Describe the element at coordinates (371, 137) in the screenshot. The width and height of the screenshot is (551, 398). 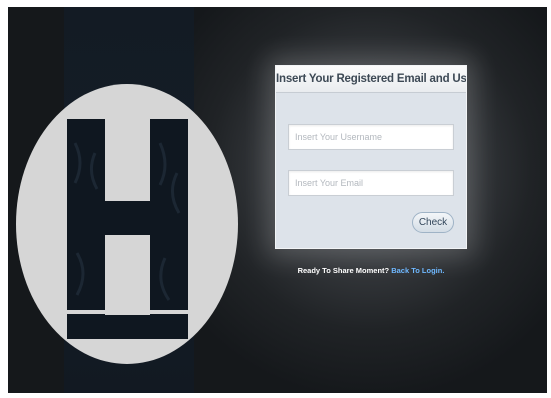
I see `username-input` at that location.